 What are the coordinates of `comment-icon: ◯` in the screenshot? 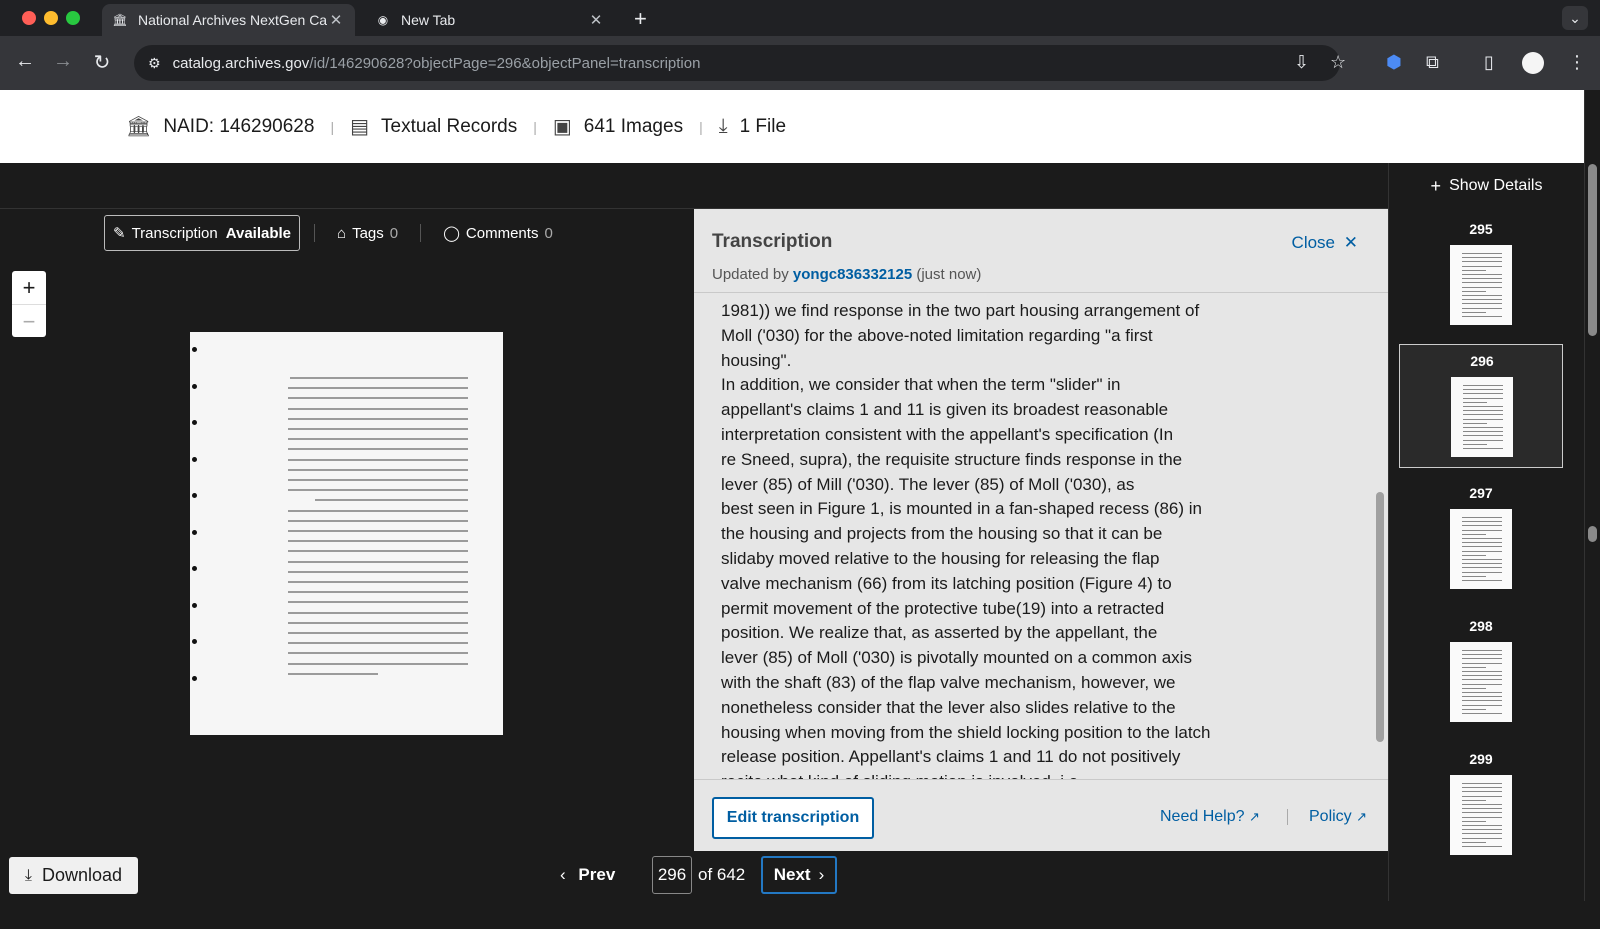 It's located at (451, 233).